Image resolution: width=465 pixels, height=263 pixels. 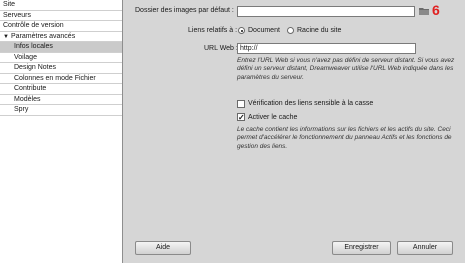 What do you see at coordinates (61, 100) in the screenshot?
I see `sidebar-item-templates: Modèles` at bounding box center [61, 100].